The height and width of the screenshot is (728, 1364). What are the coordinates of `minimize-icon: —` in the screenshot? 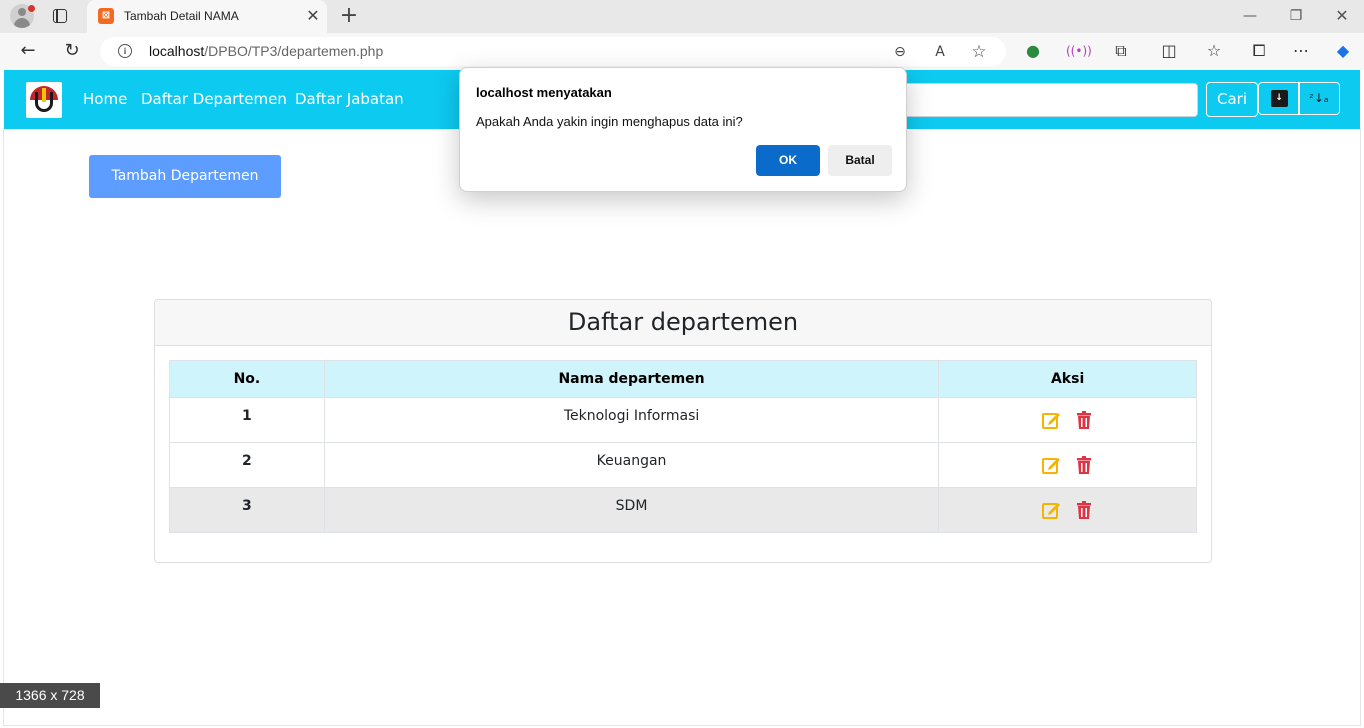 It's located at (1250, 16).